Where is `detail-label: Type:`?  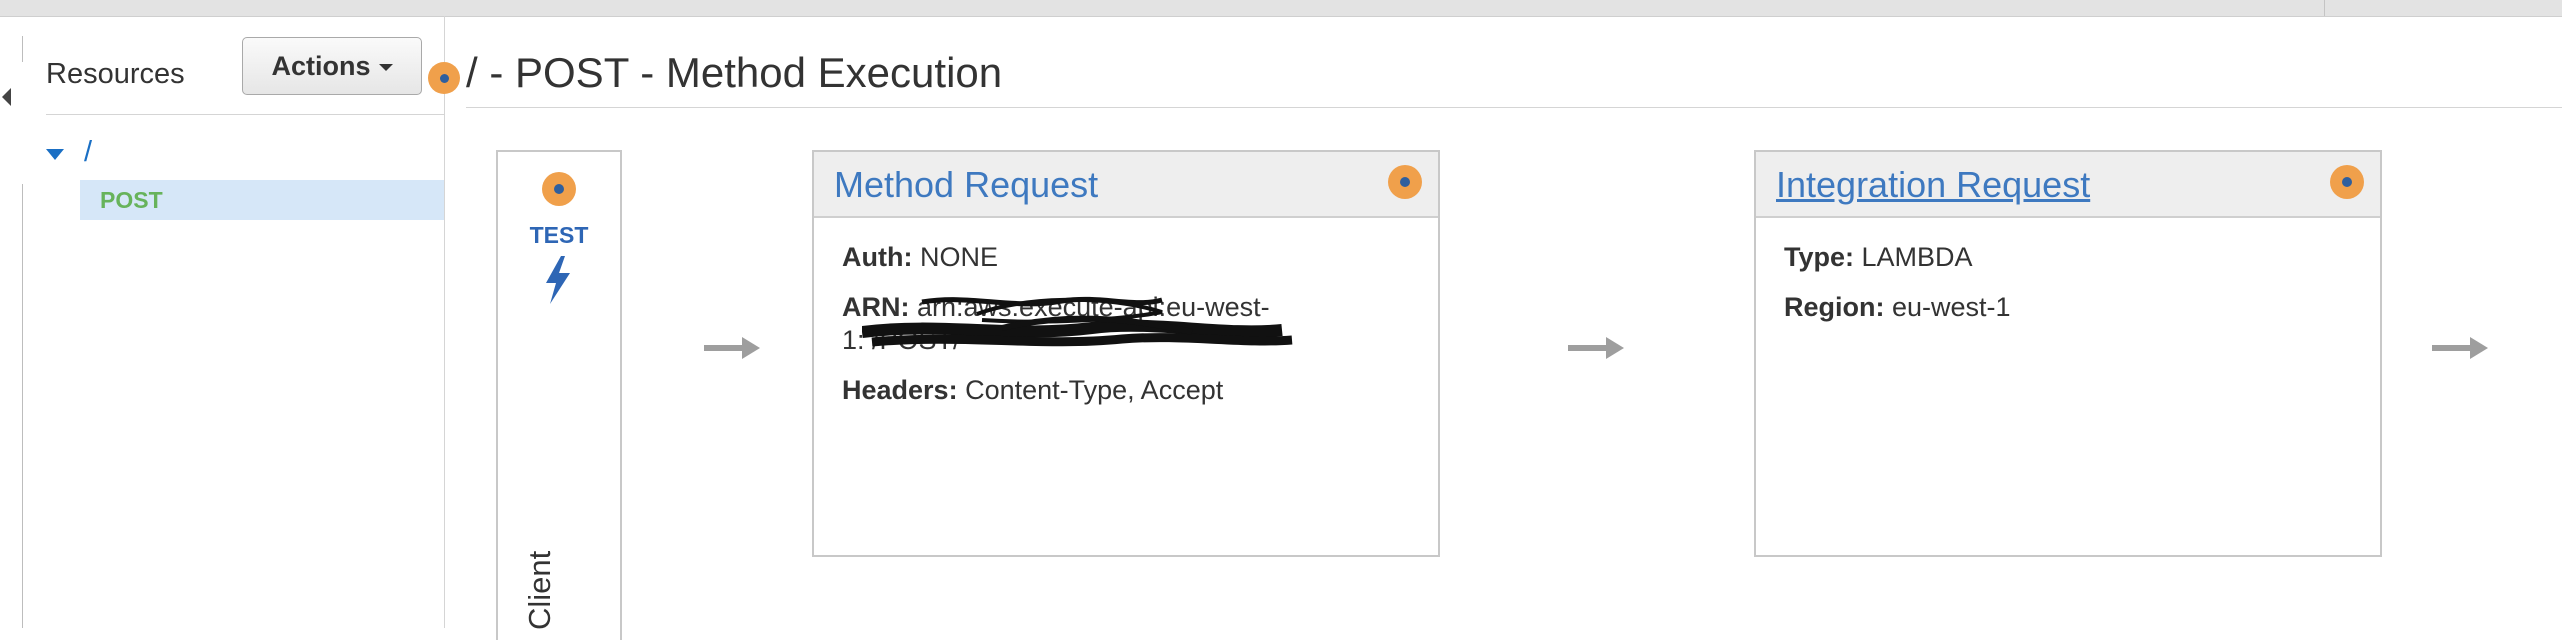 detail-label: Type: is located at coordinates (1819, 257).